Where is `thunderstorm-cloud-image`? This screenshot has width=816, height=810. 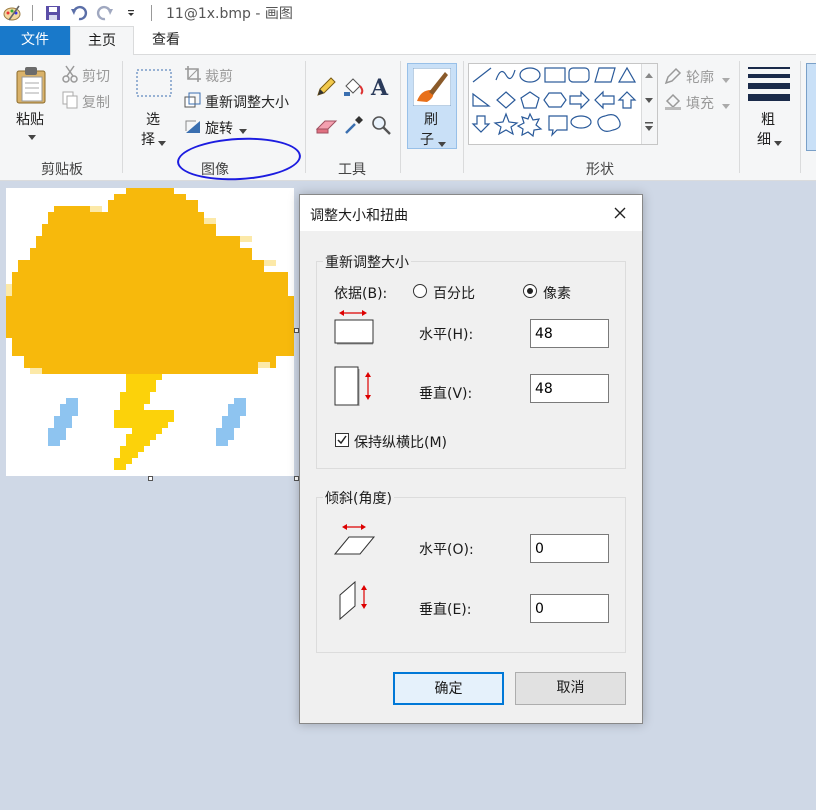
thunderstorm-cloud-image is located at coordinates (150, 329).